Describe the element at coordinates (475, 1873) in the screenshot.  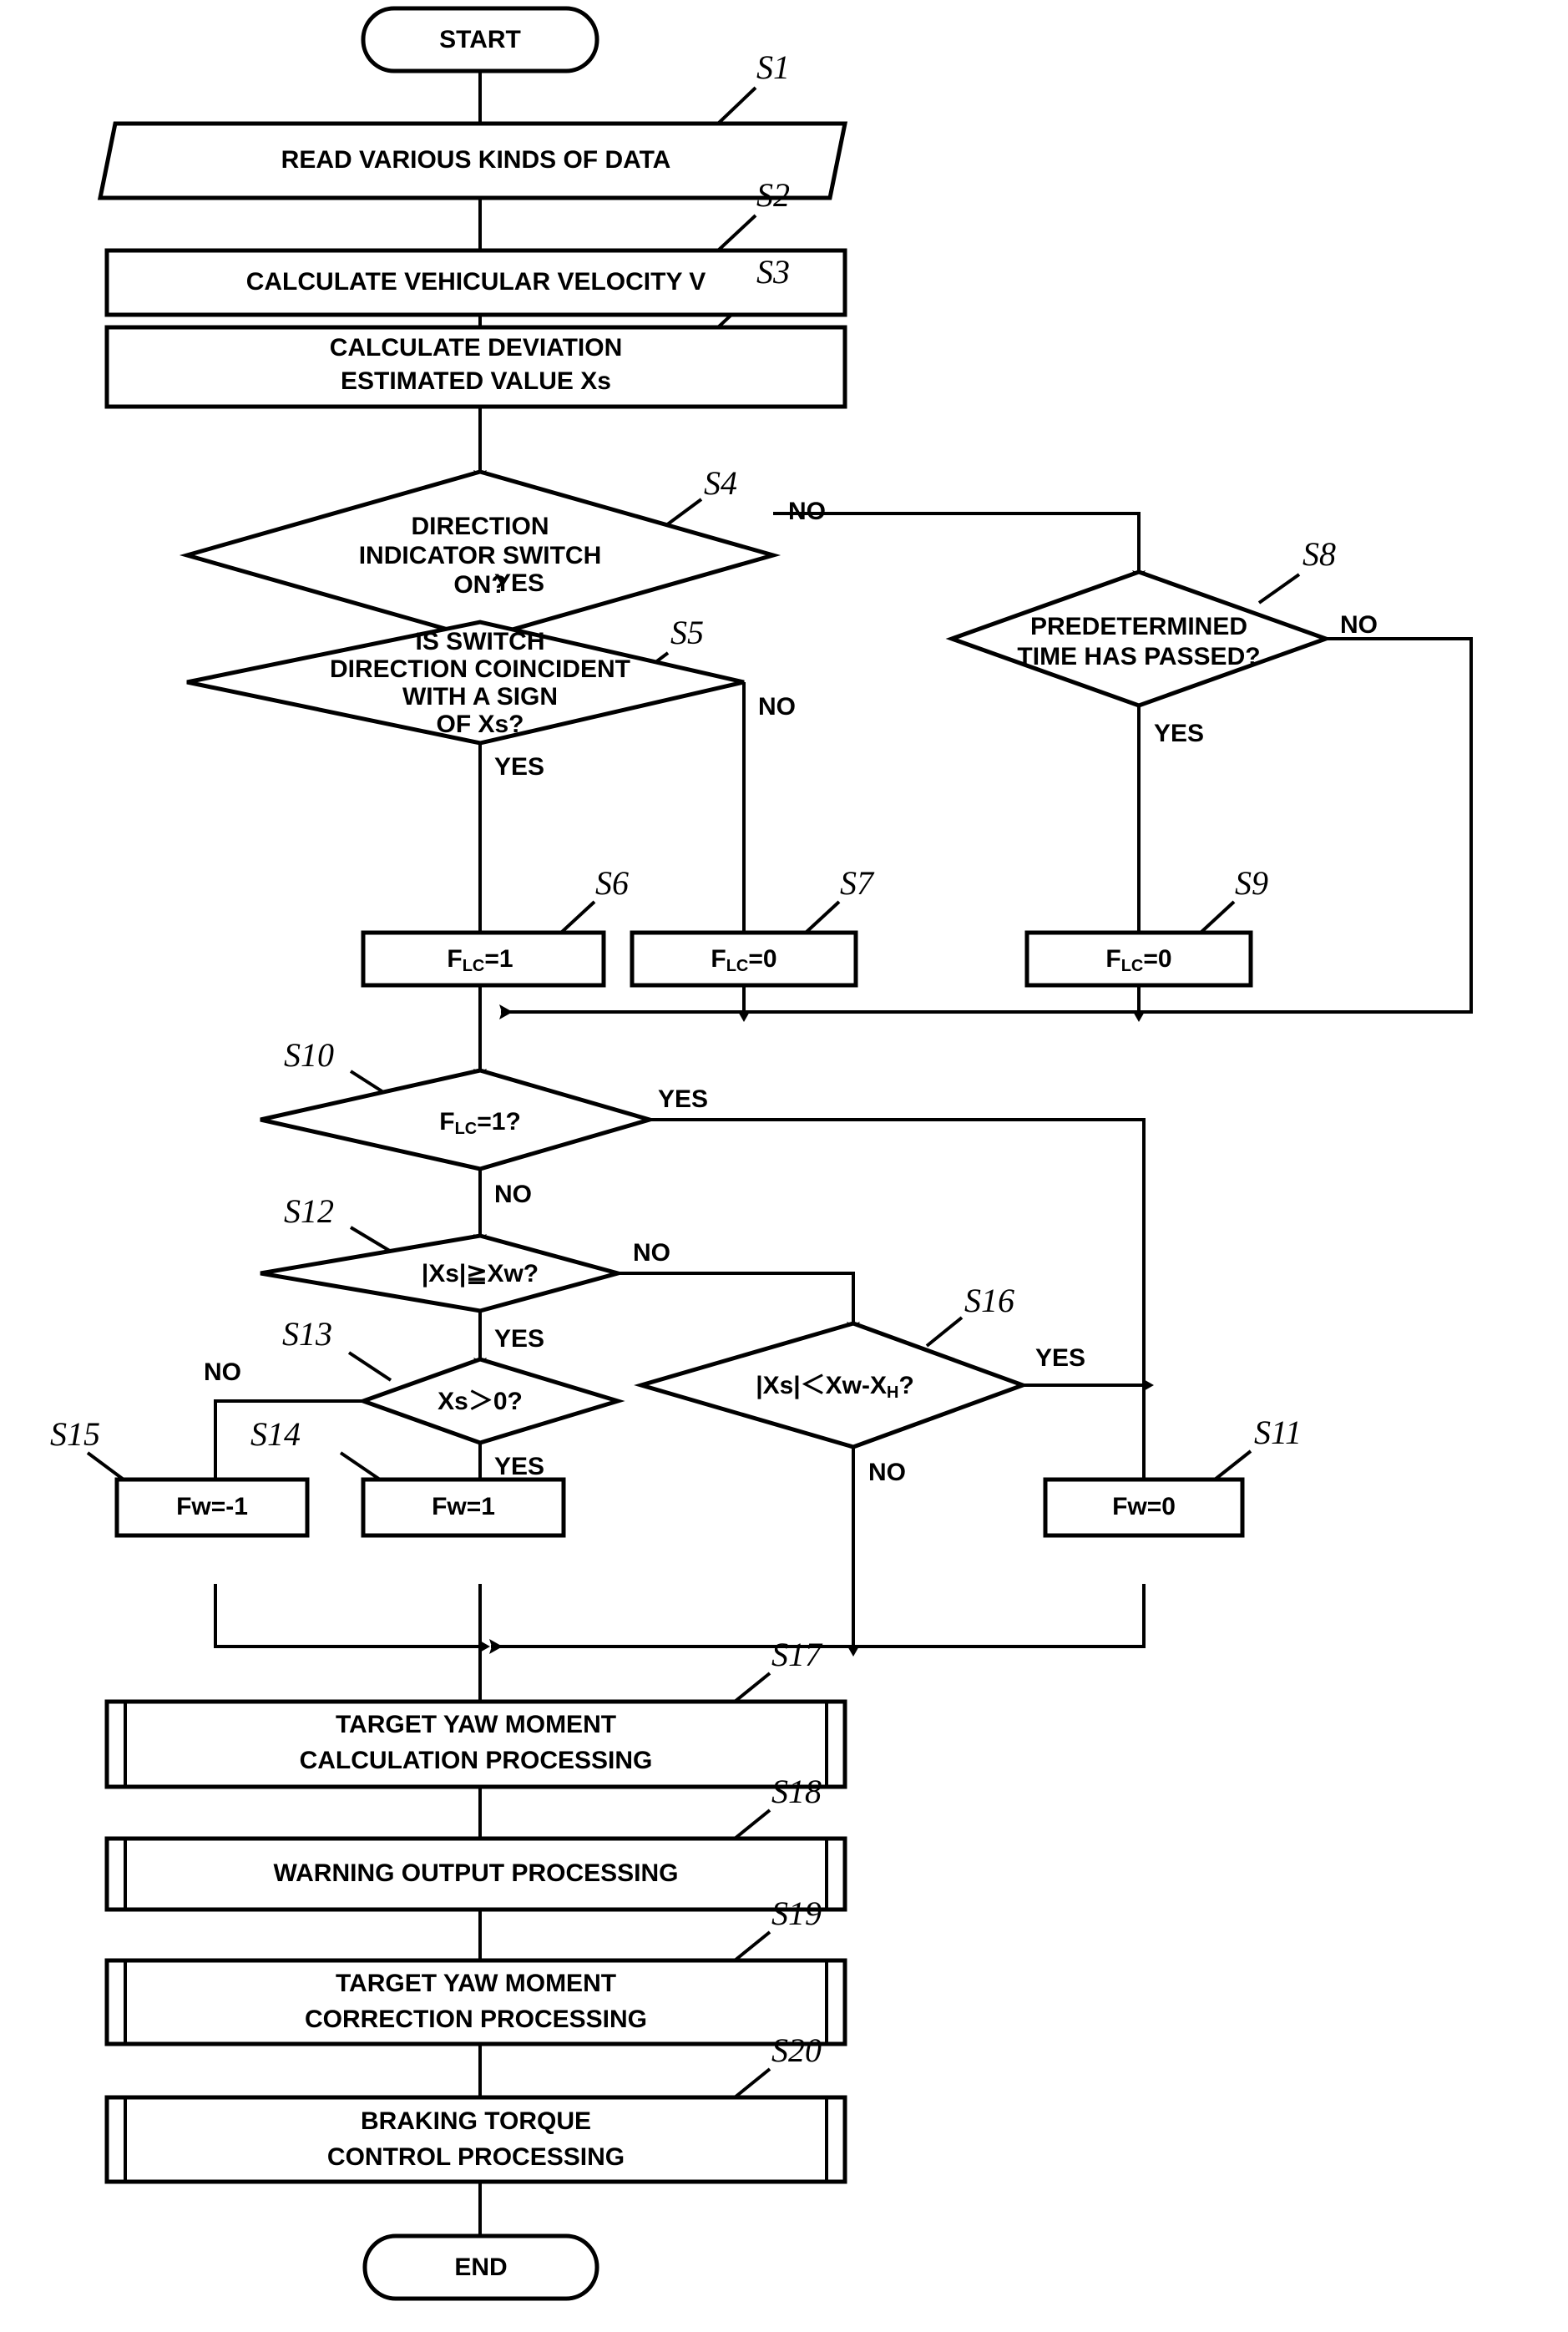
I see `s18-line1: WARNING OUTPUT PROCESSING` at that location.